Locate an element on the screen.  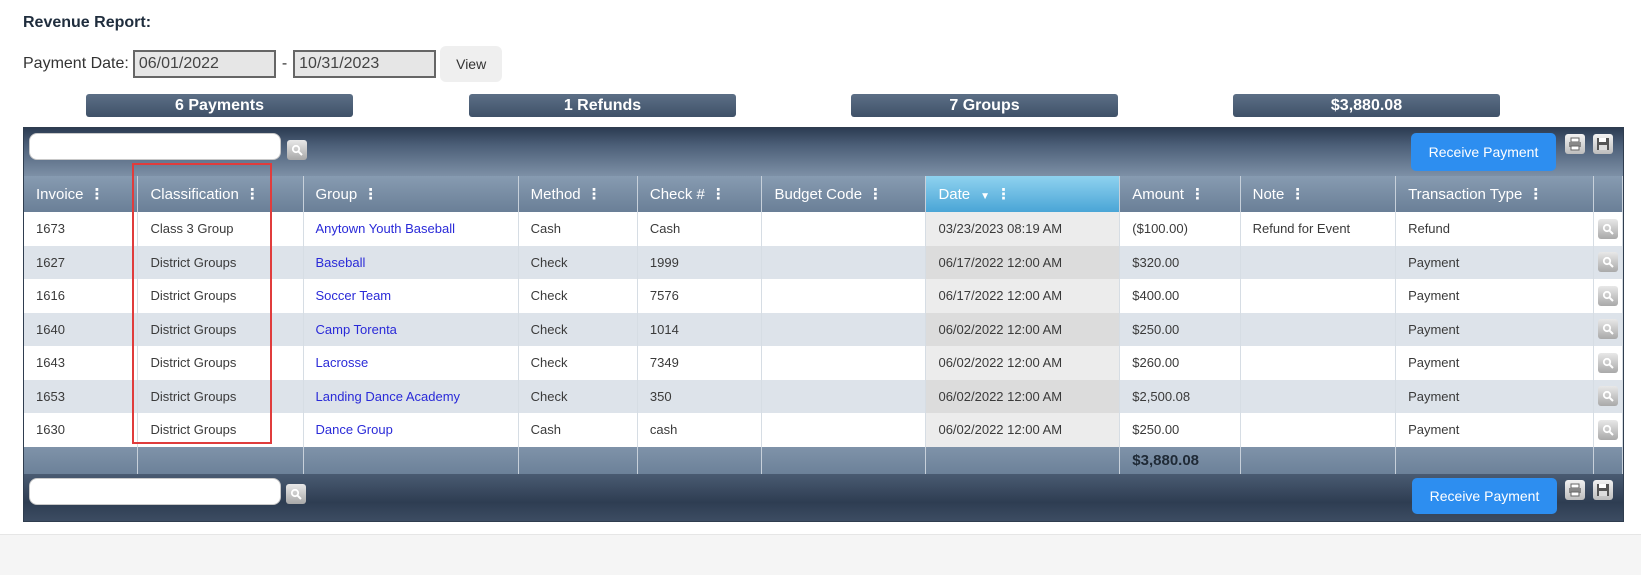
cell-classification: Class 3 Group is located at coordinates (220, 229).